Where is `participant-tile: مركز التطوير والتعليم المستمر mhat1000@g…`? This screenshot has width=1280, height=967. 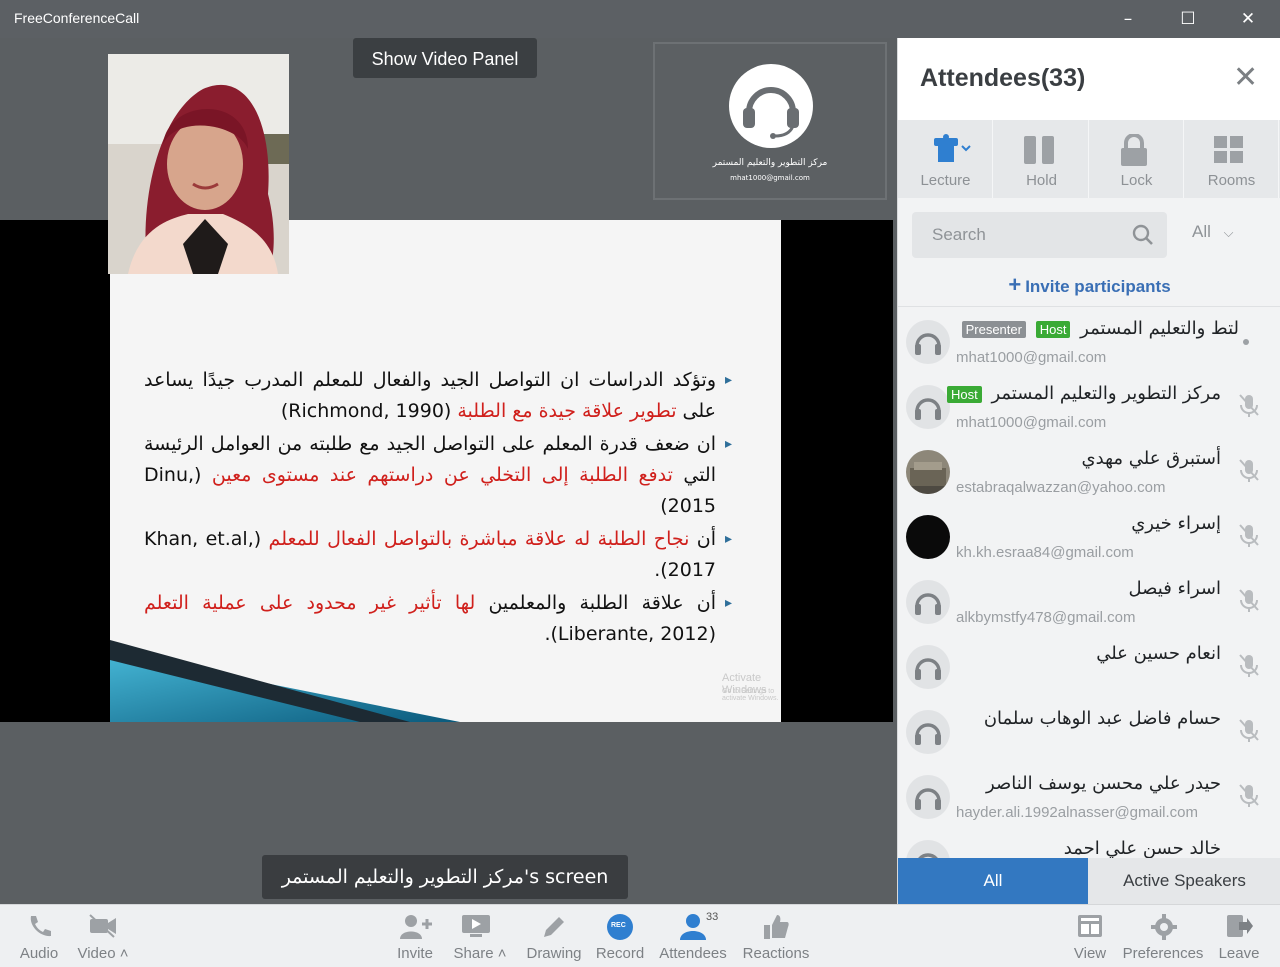
participant-tile: مركز التطوير والتعليم المستمر mhat1000@g… is located at coordinates (770, 121).